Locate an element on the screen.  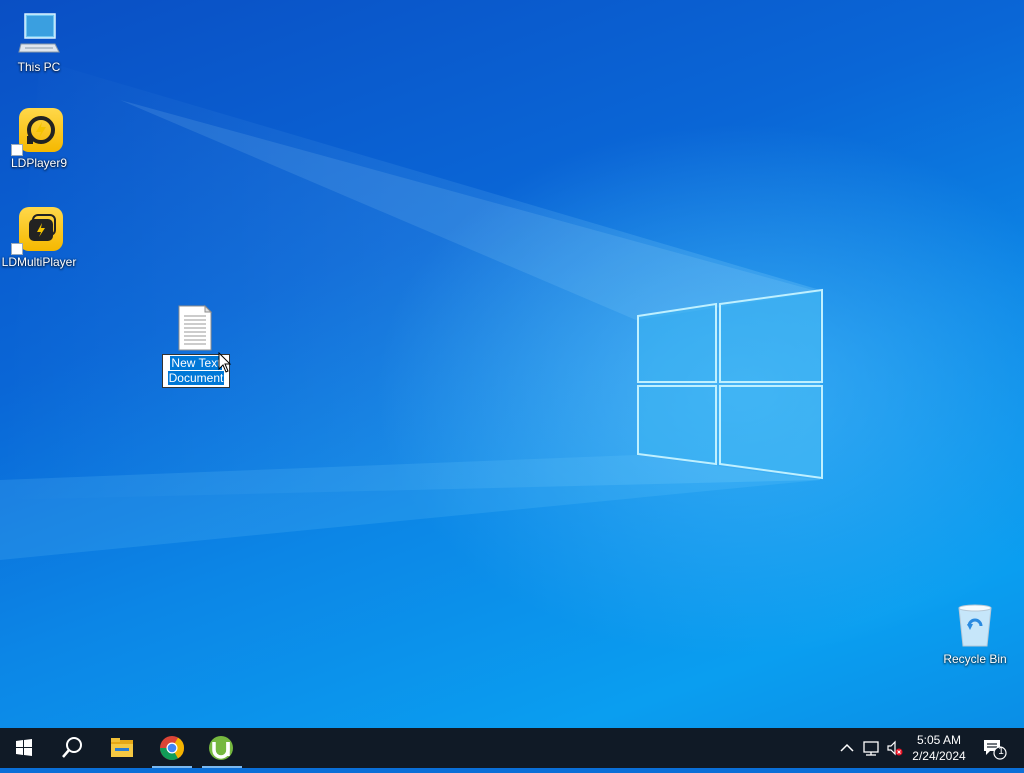
desktop-icon-label: LDMultiPlayer is located at coordinates (39, 262).